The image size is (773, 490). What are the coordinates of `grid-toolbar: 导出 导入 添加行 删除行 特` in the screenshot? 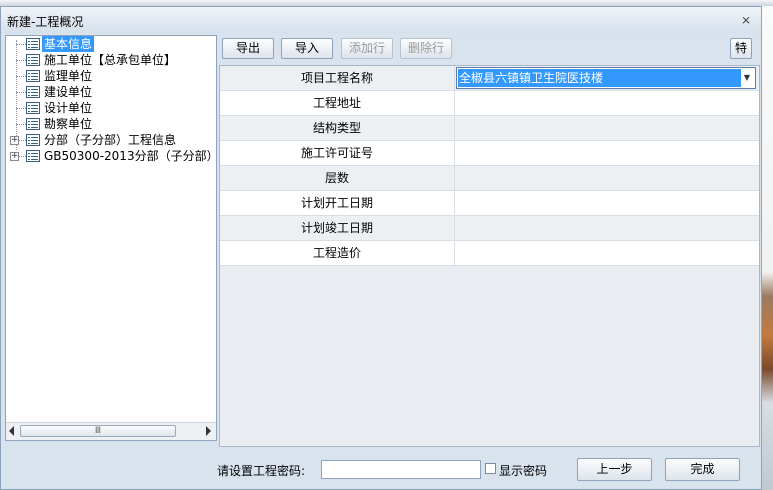 It's located at (488, 49).